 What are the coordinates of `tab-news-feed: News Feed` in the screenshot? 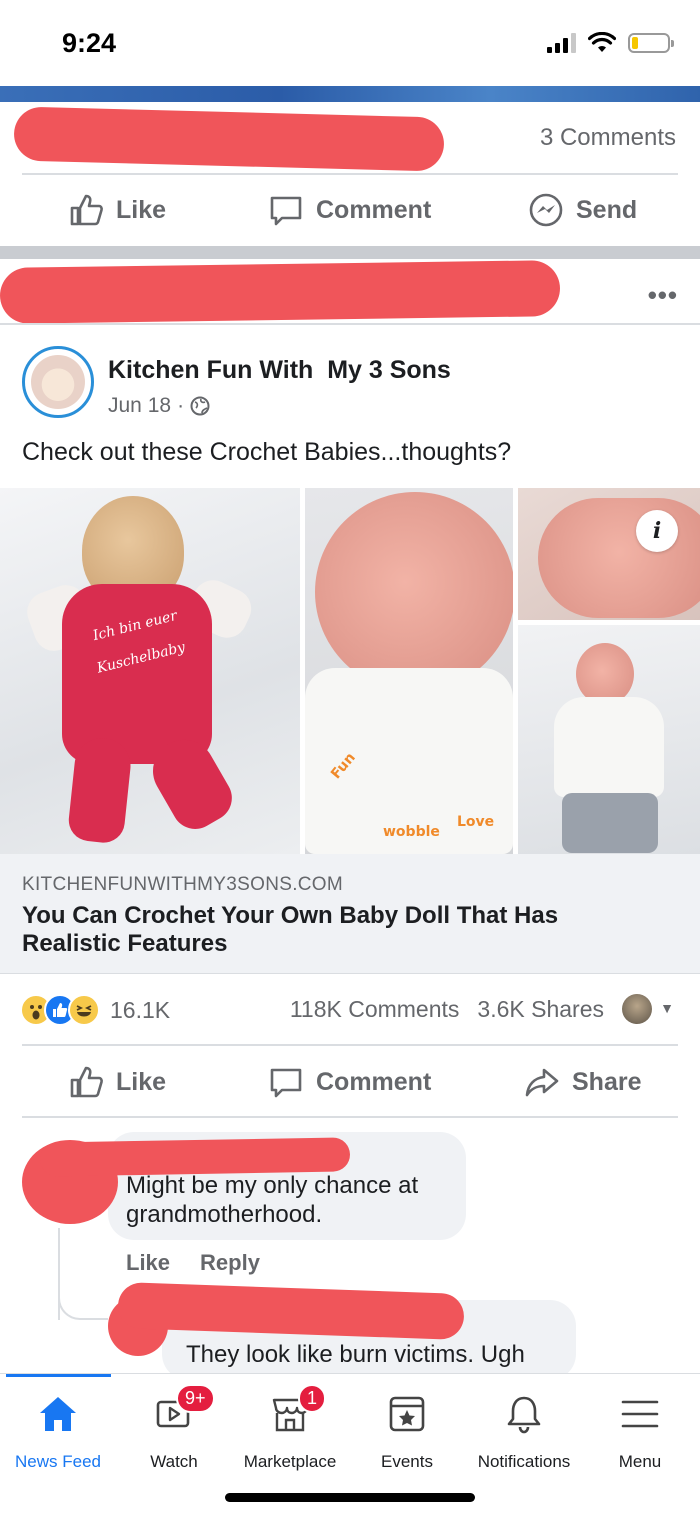 It's located at (59, 1432).